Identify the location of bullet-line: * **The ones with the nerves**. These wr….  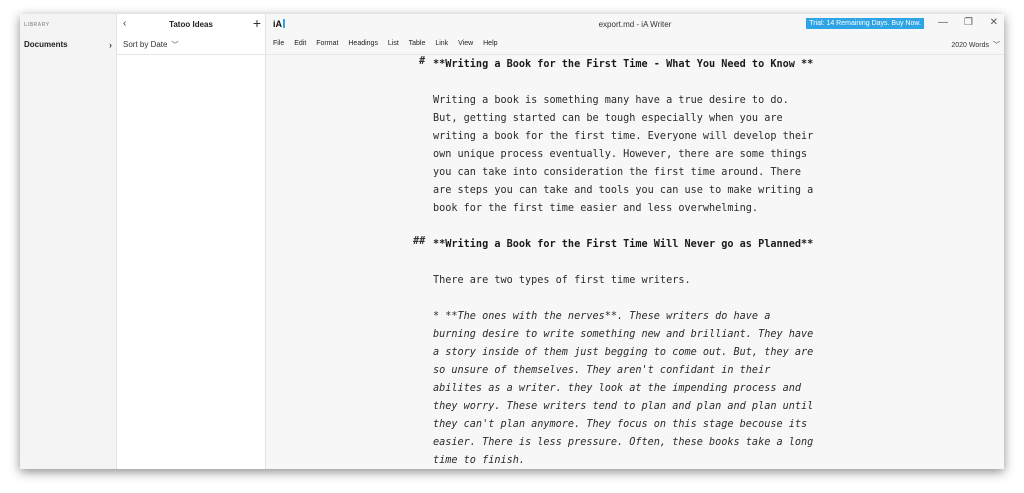
(602, 316).